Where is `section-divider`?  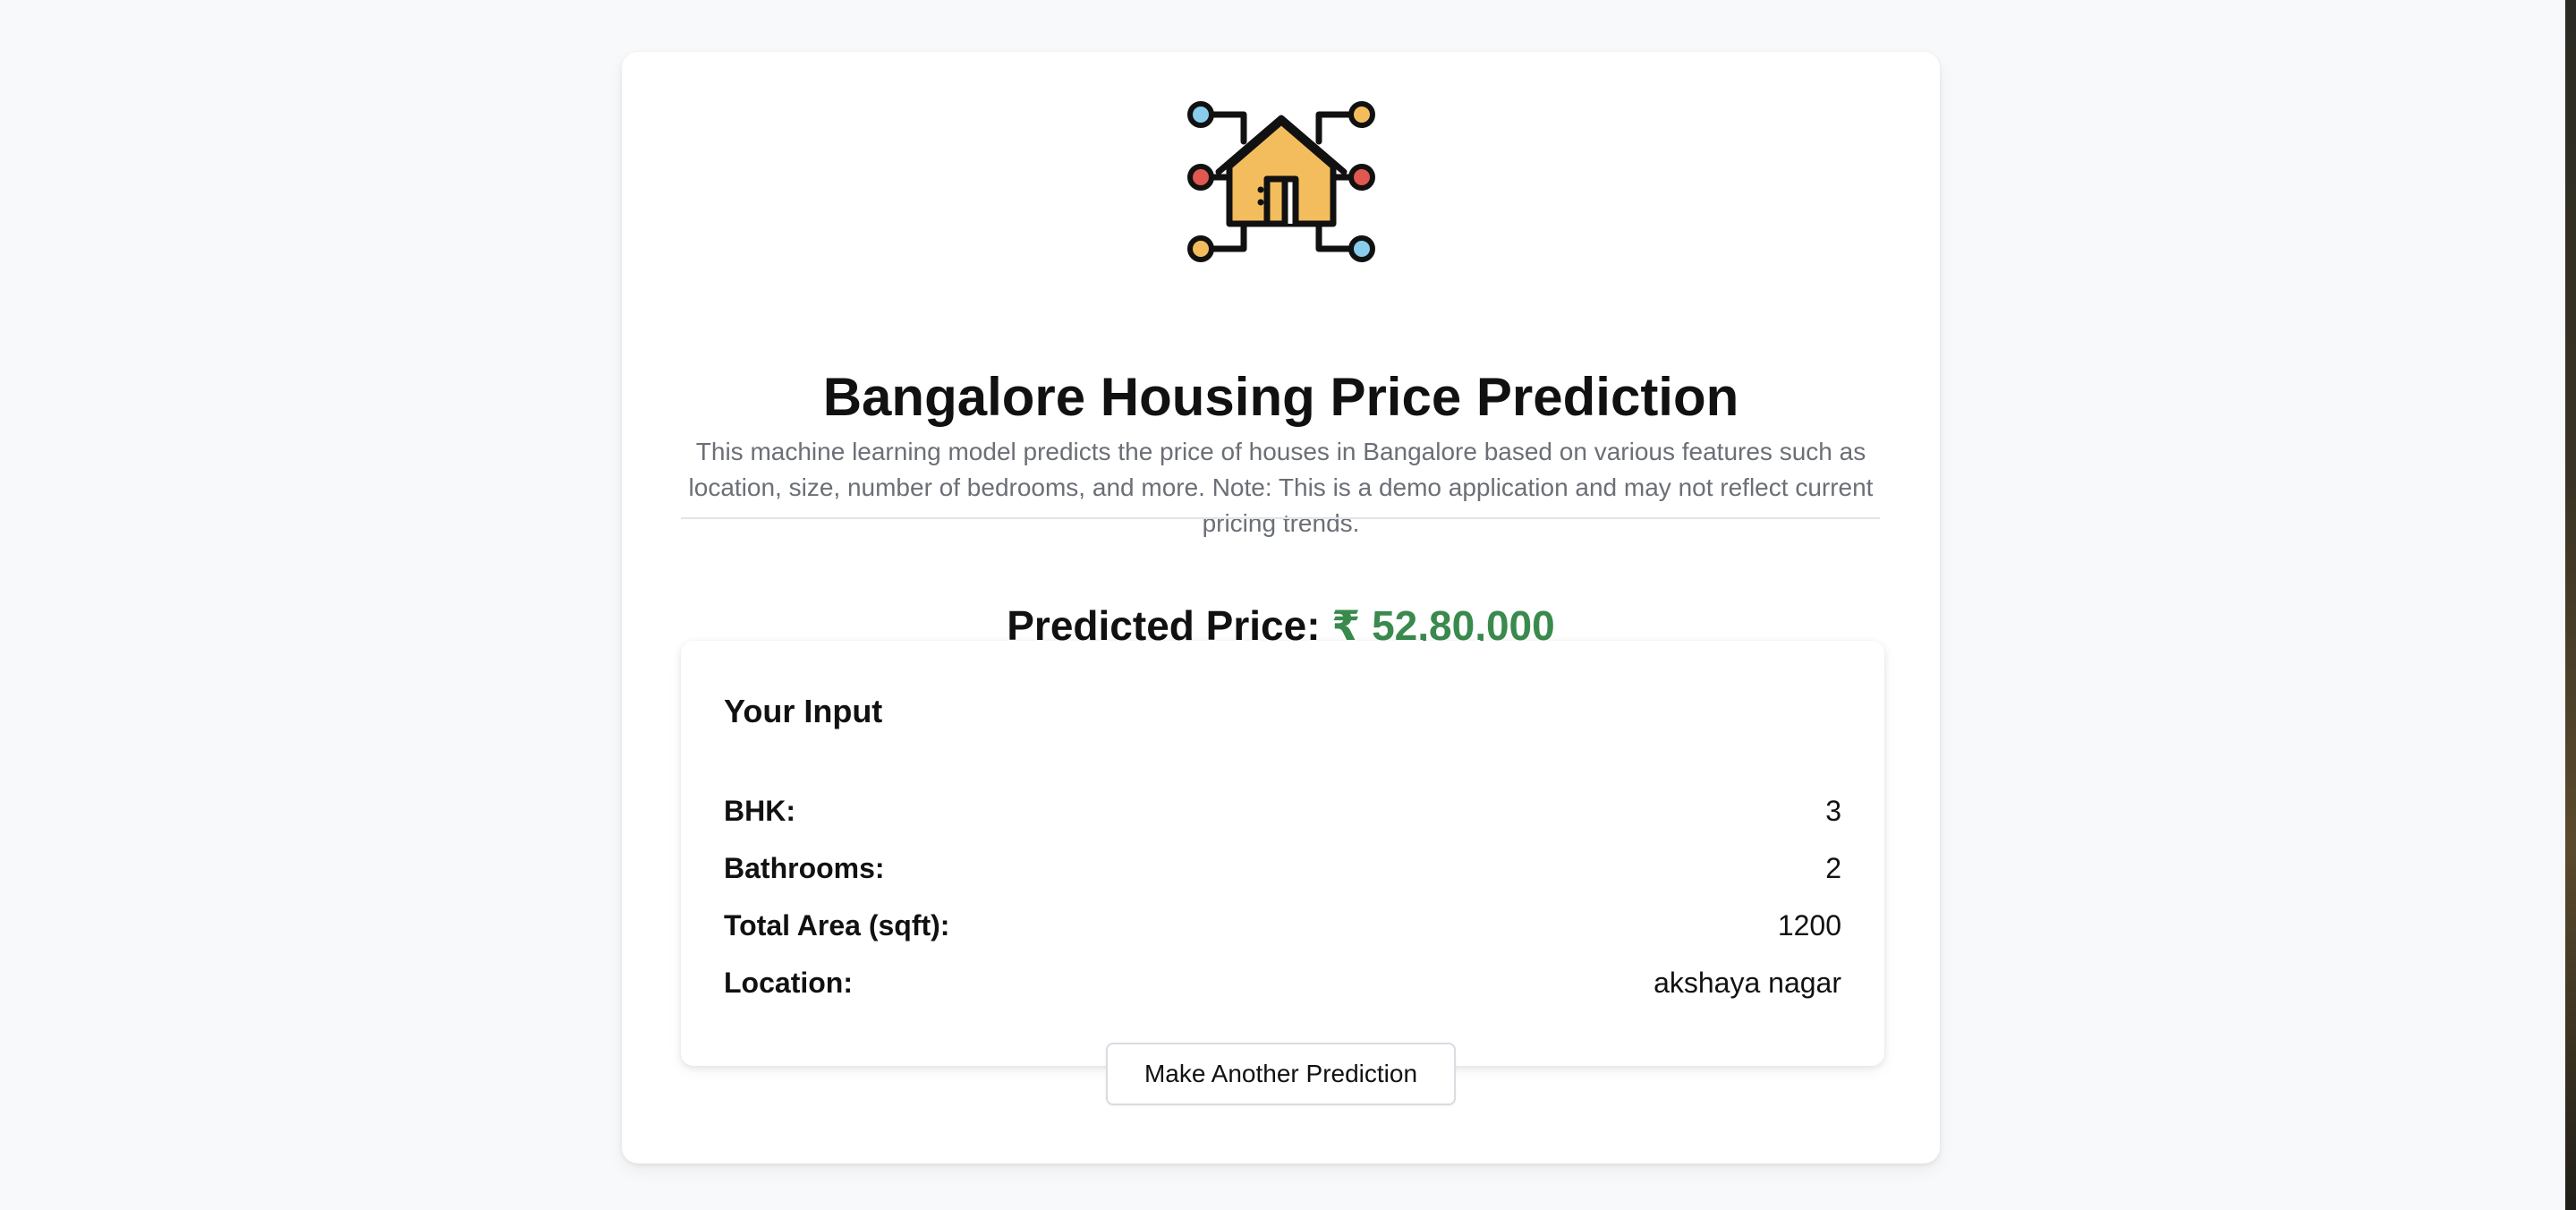
section-divider is located at coordinates (1280, 518).